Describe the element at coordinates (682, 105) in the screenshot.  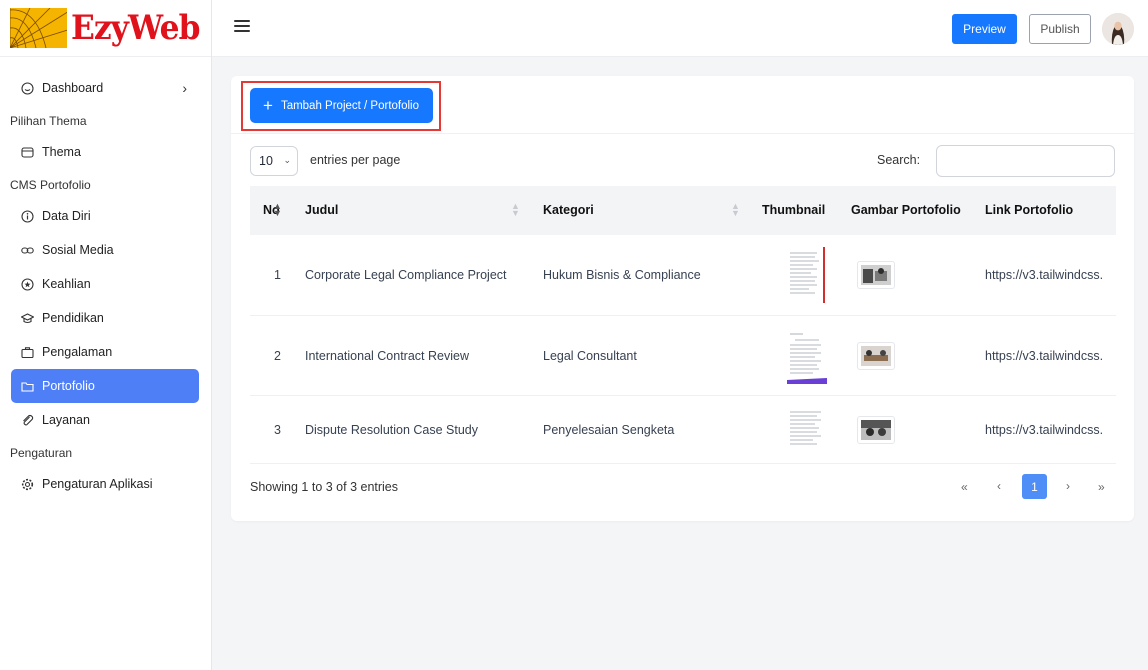
I see `card-header: + Tambah Project / Portofolio` at that location.